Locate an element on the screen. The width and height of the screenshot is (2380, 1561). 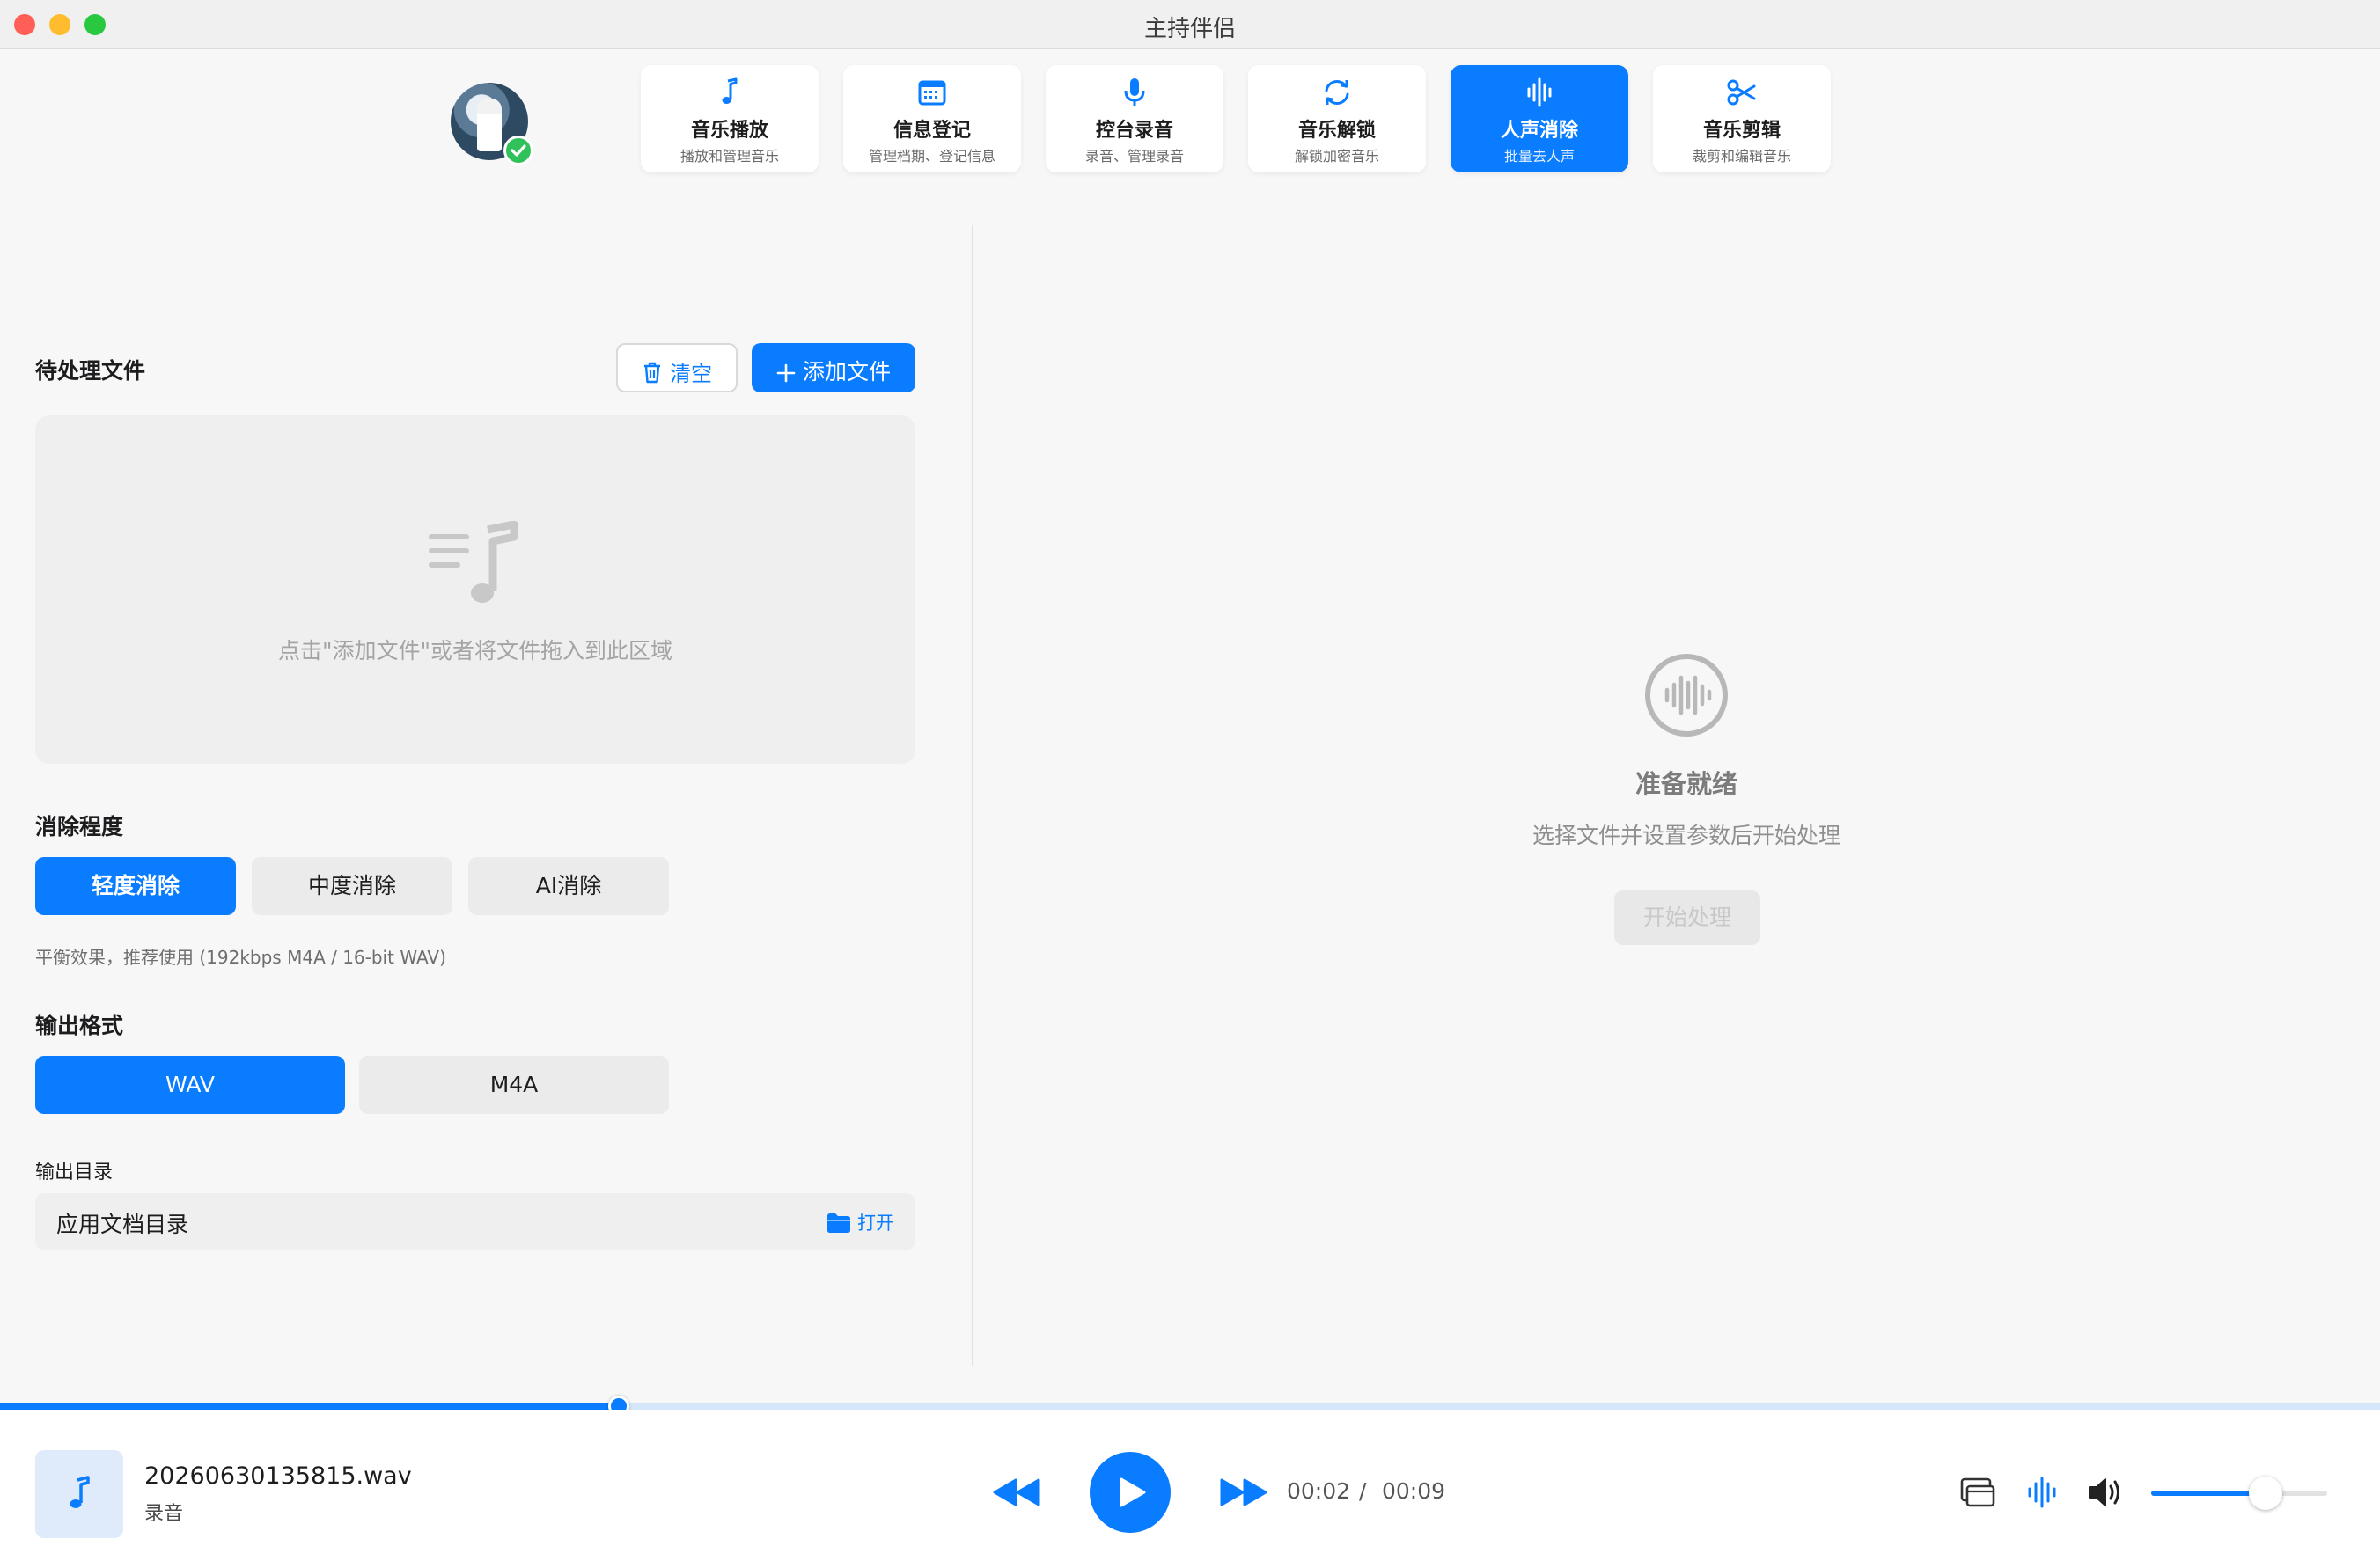
tab-music-unlock: 音乐解锁 解锁加密音乐 is located at coordinates (1337, 118).